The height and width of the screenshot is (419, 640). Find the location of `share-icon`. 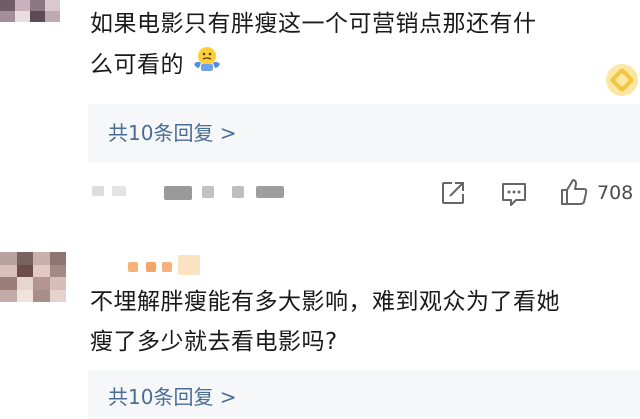

share-icon is located at coordinates (453, 193).